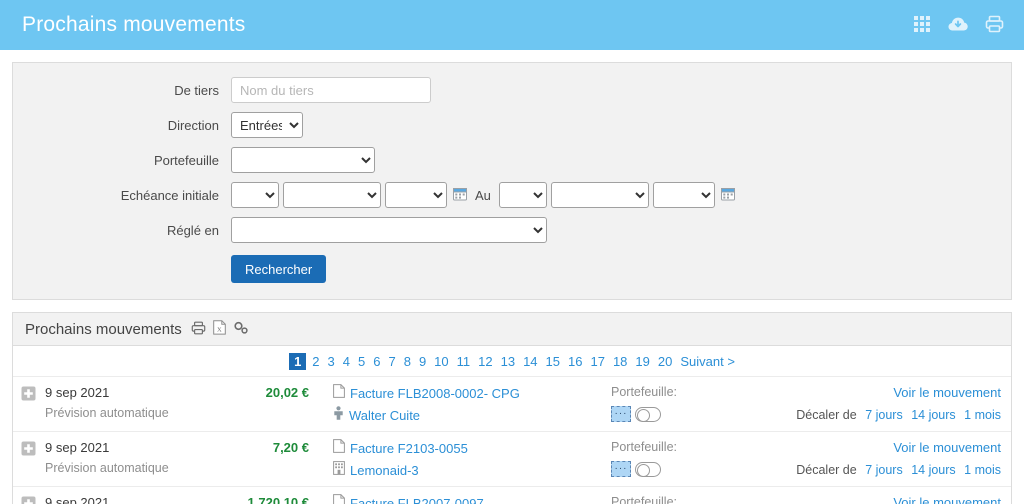 The height and width of the screenshot is (504, 1024). Describe the element at coordinates (464, 361) in the screenshot. I see `page-link-11: 11` at that location.